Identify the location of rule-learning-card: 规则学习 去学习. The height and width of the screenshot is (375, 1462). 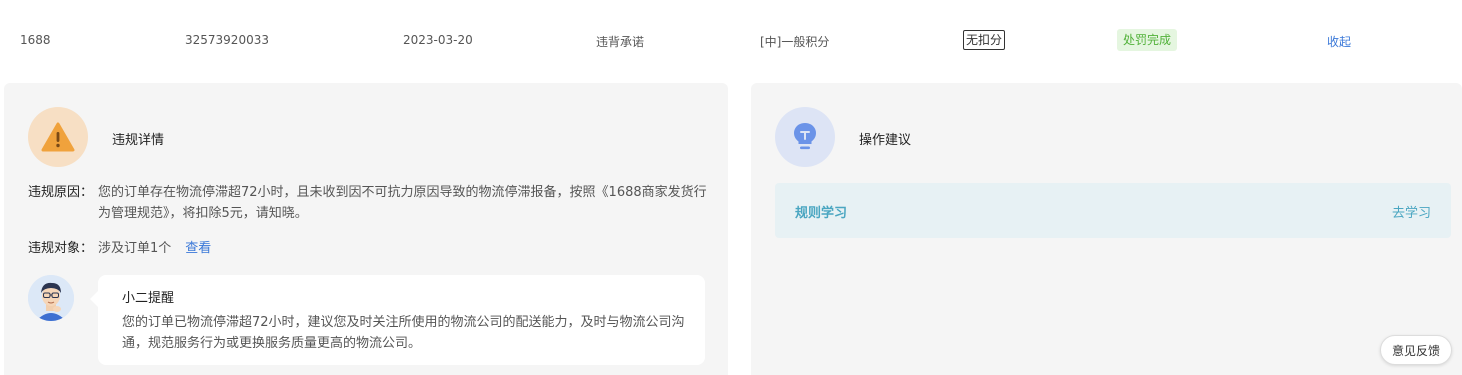
(1113, 210).